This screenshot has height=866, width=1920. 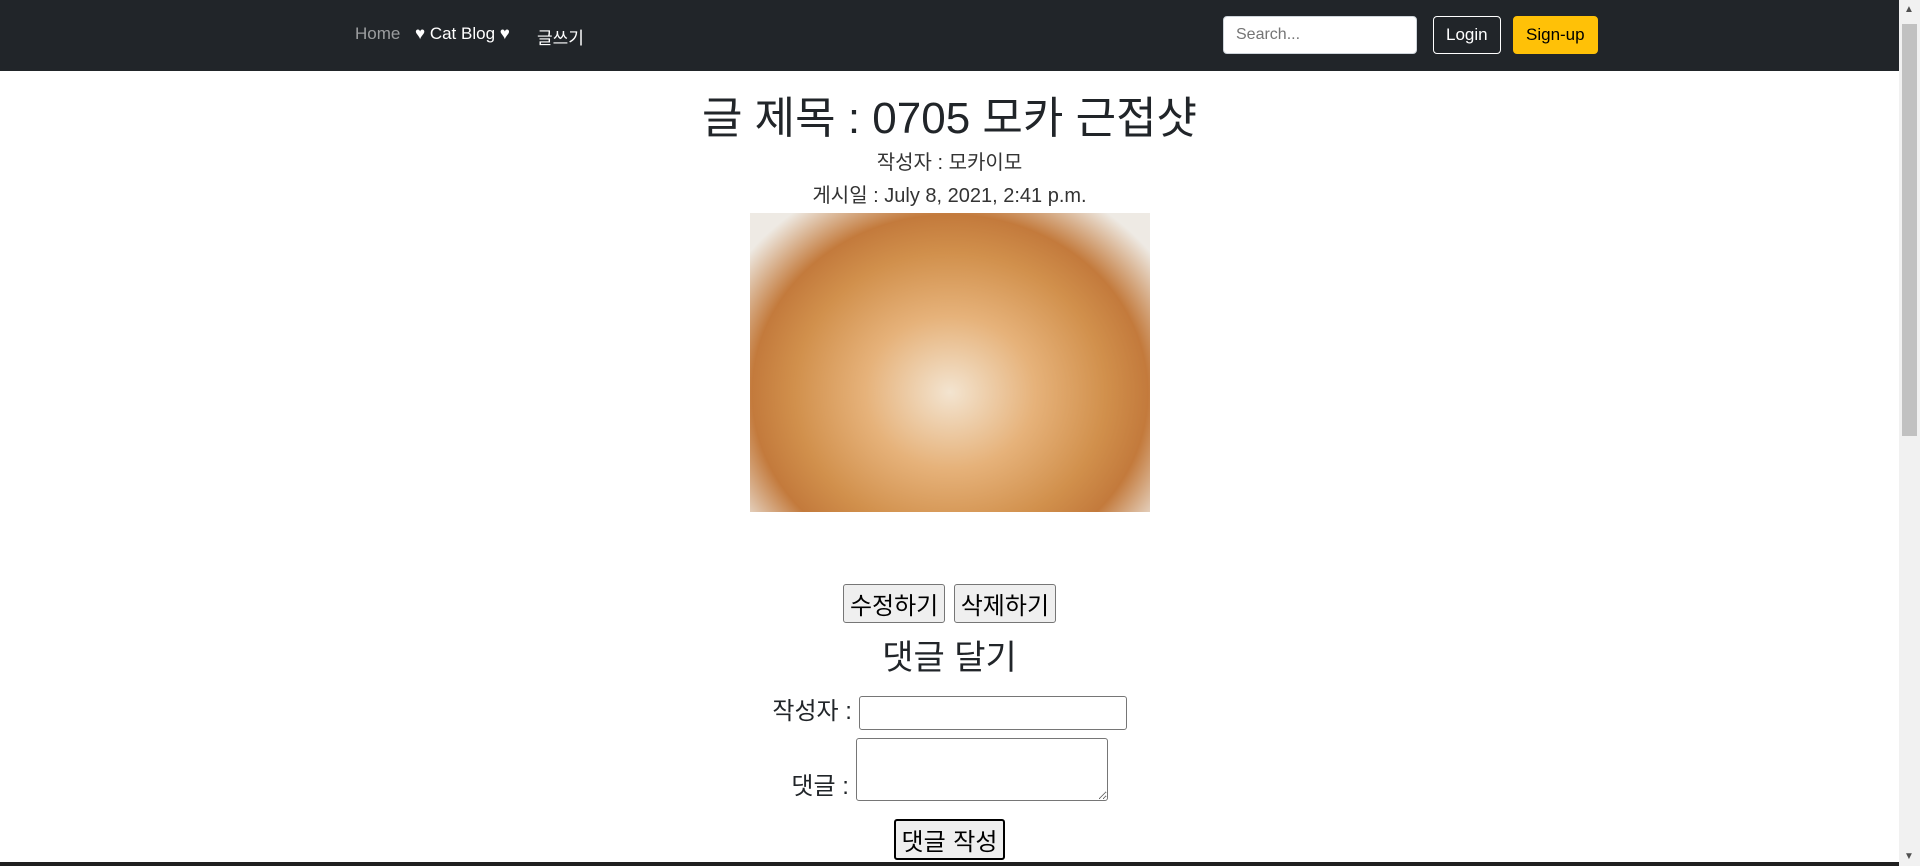 What do you see at coordinates (949, 839) in the screenshot?
I see `comment-submit-button: 댓글 작성` at bounding box center [949, 839].